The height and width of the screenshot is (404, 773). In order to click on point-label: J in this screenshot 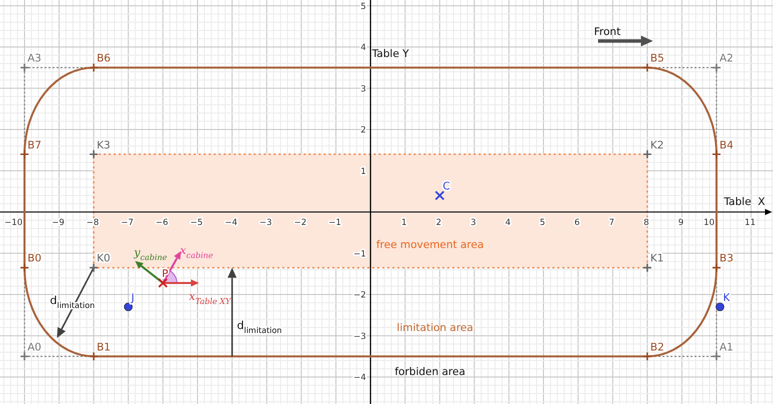, I will do `click(132, 298)`.